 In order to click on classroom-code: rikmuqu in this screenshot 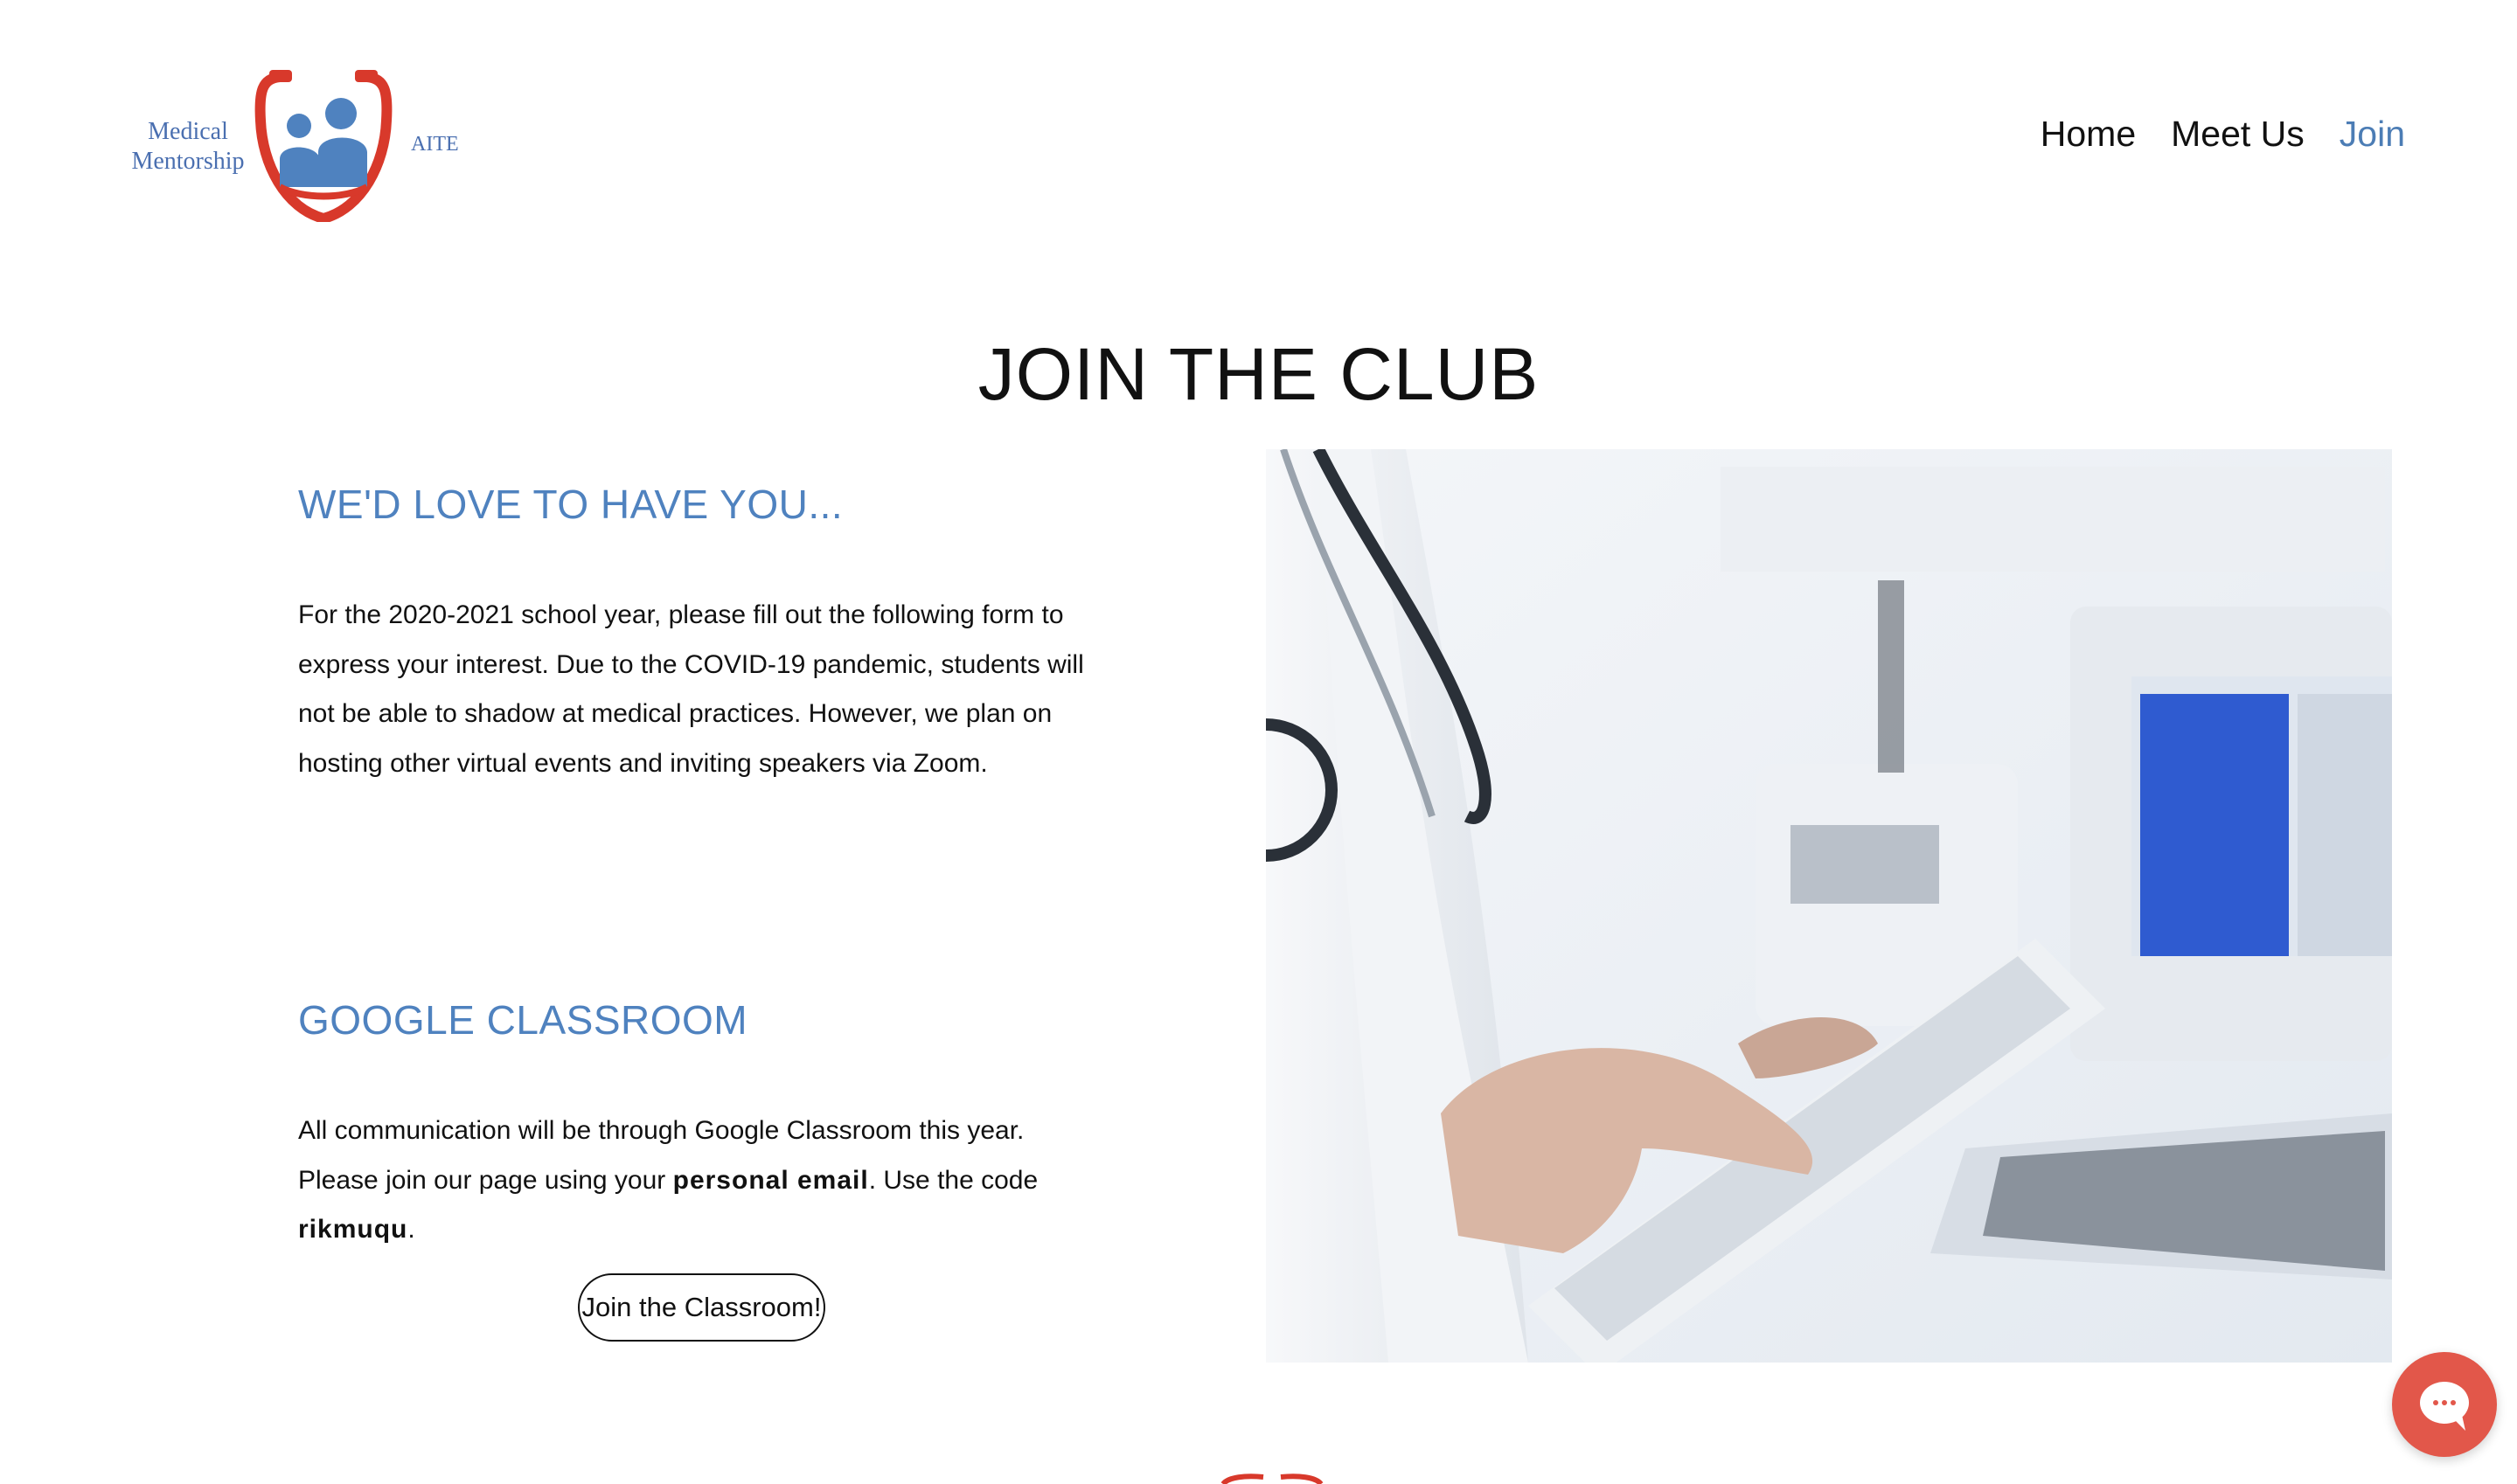, I will do `click(353, 1229)`.